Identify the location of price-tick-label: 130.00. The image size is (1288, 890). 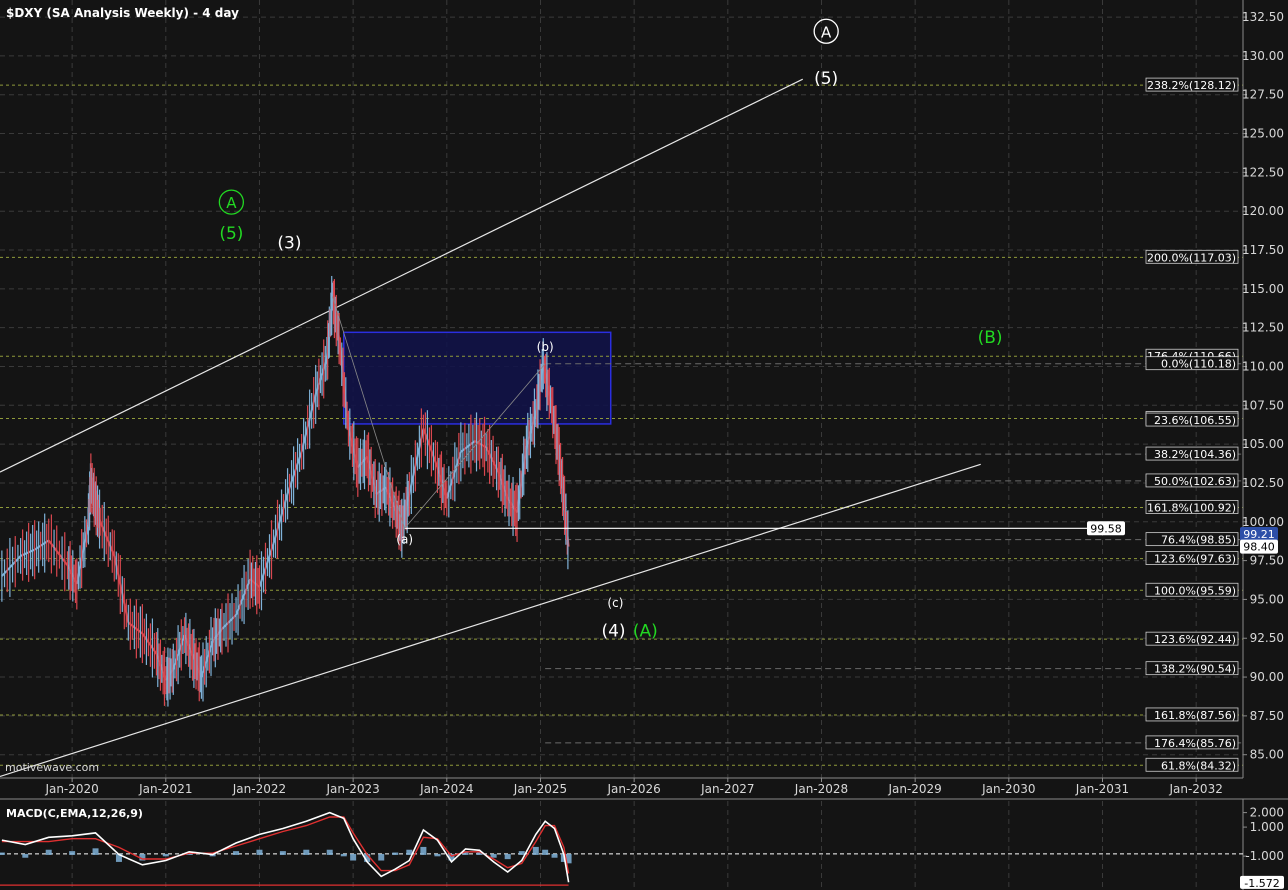
(1263, 56).